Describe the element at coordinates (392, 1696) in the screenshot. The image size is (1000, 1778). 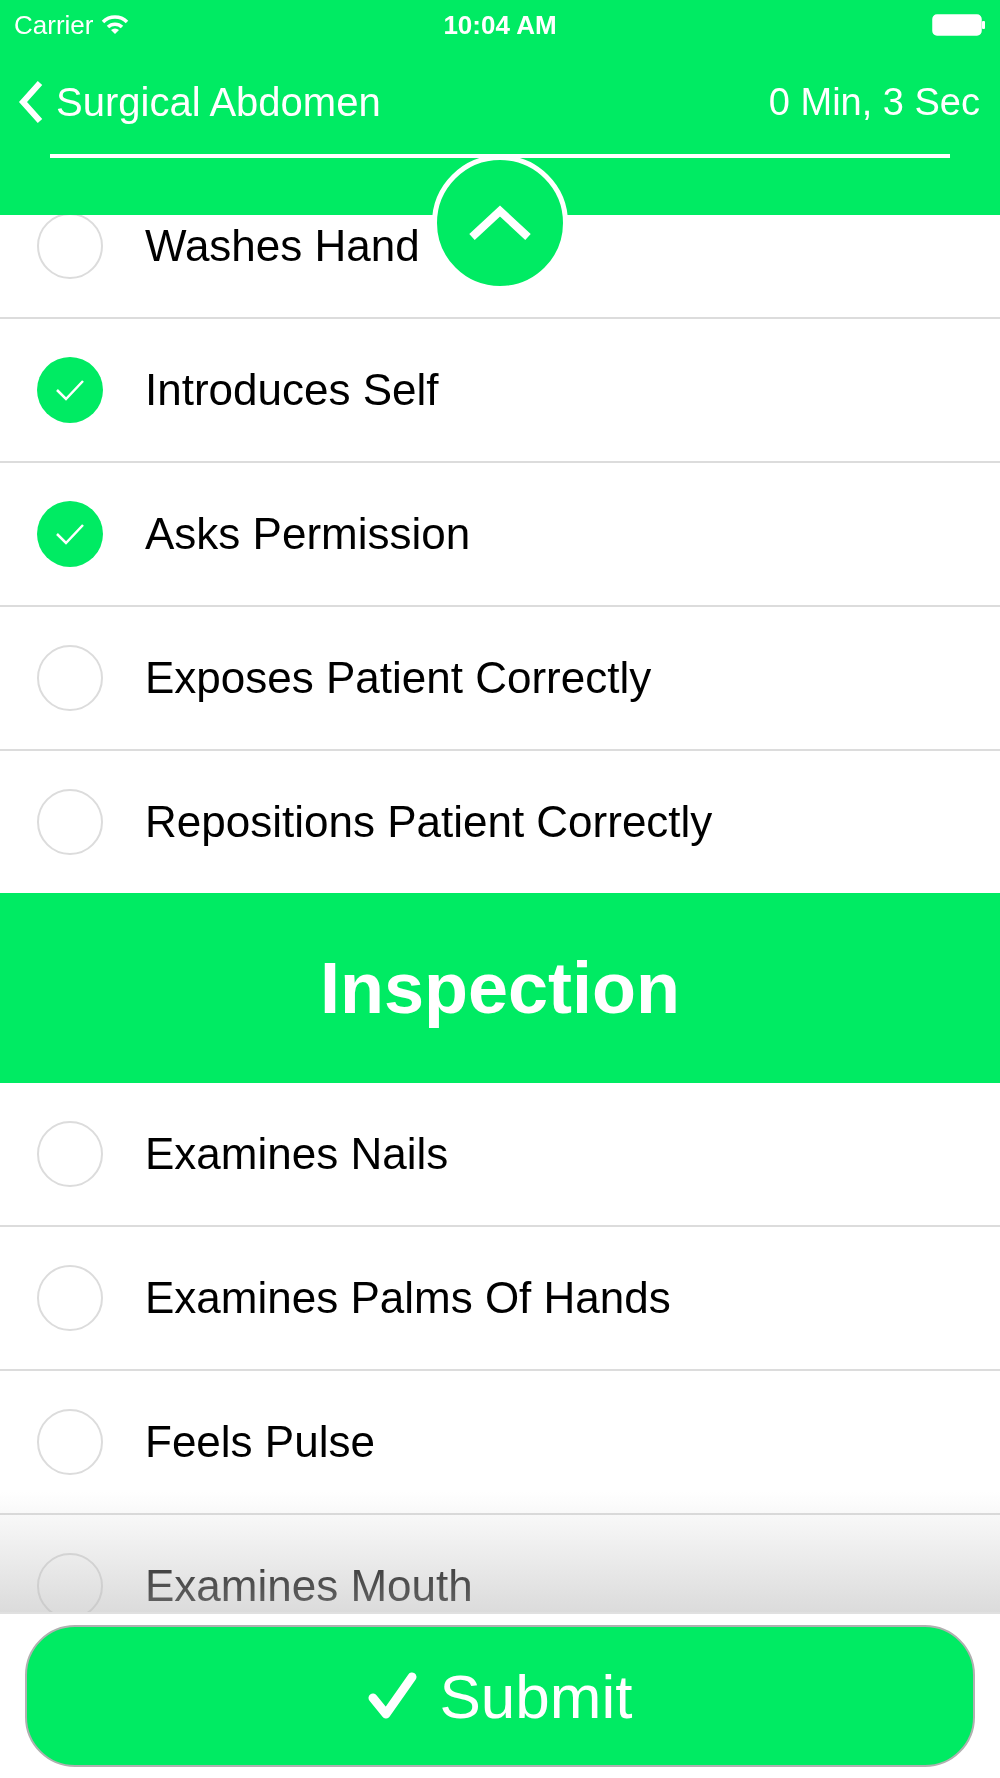
I see `checkmark-icon` at that location.